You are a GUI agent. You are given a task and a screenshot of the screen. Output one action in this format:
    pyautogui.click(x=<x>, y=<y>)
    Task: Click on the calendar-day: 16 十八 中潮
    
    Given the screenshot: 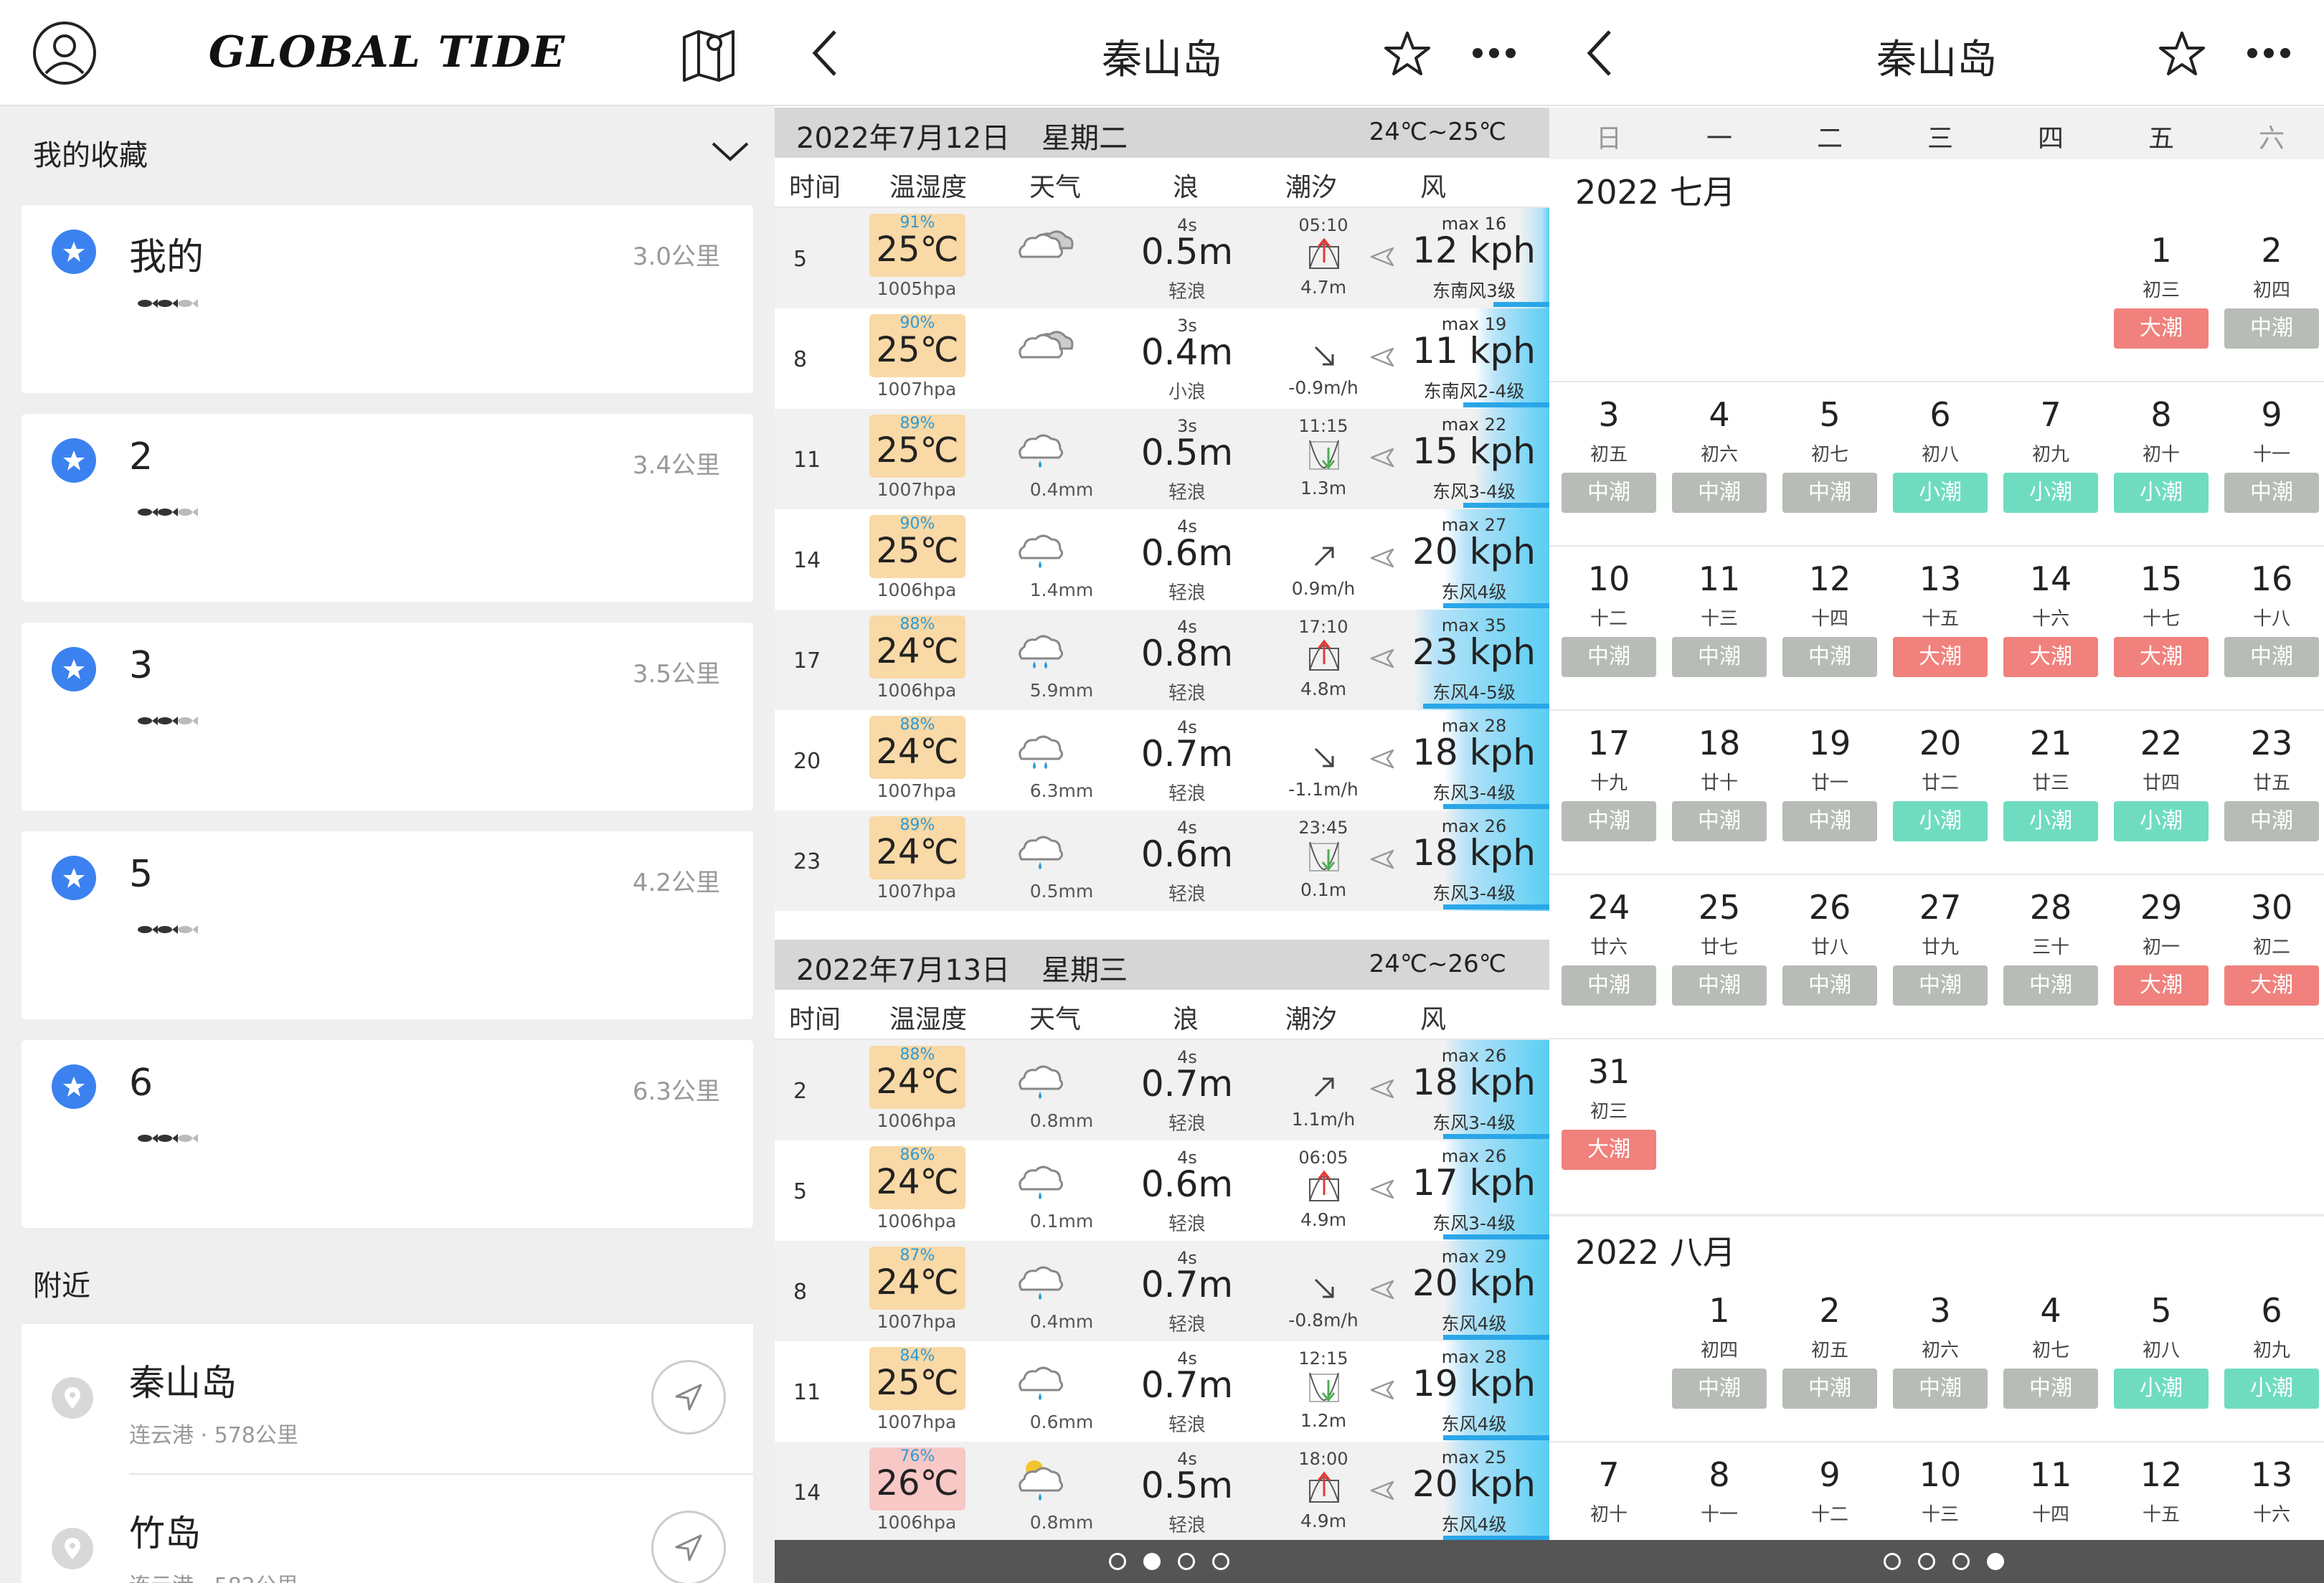 What is the action you would take?
    pyautogui.click(x=2270, y=634)
    